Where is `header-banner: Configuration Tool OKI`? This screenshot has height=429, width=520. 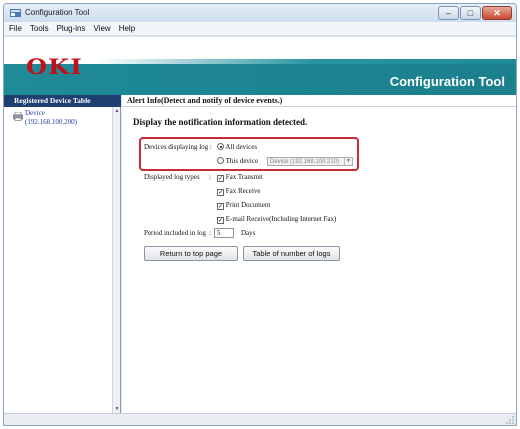 header-banner: Configuration Tool OKI is located at coordinates (260, 66).